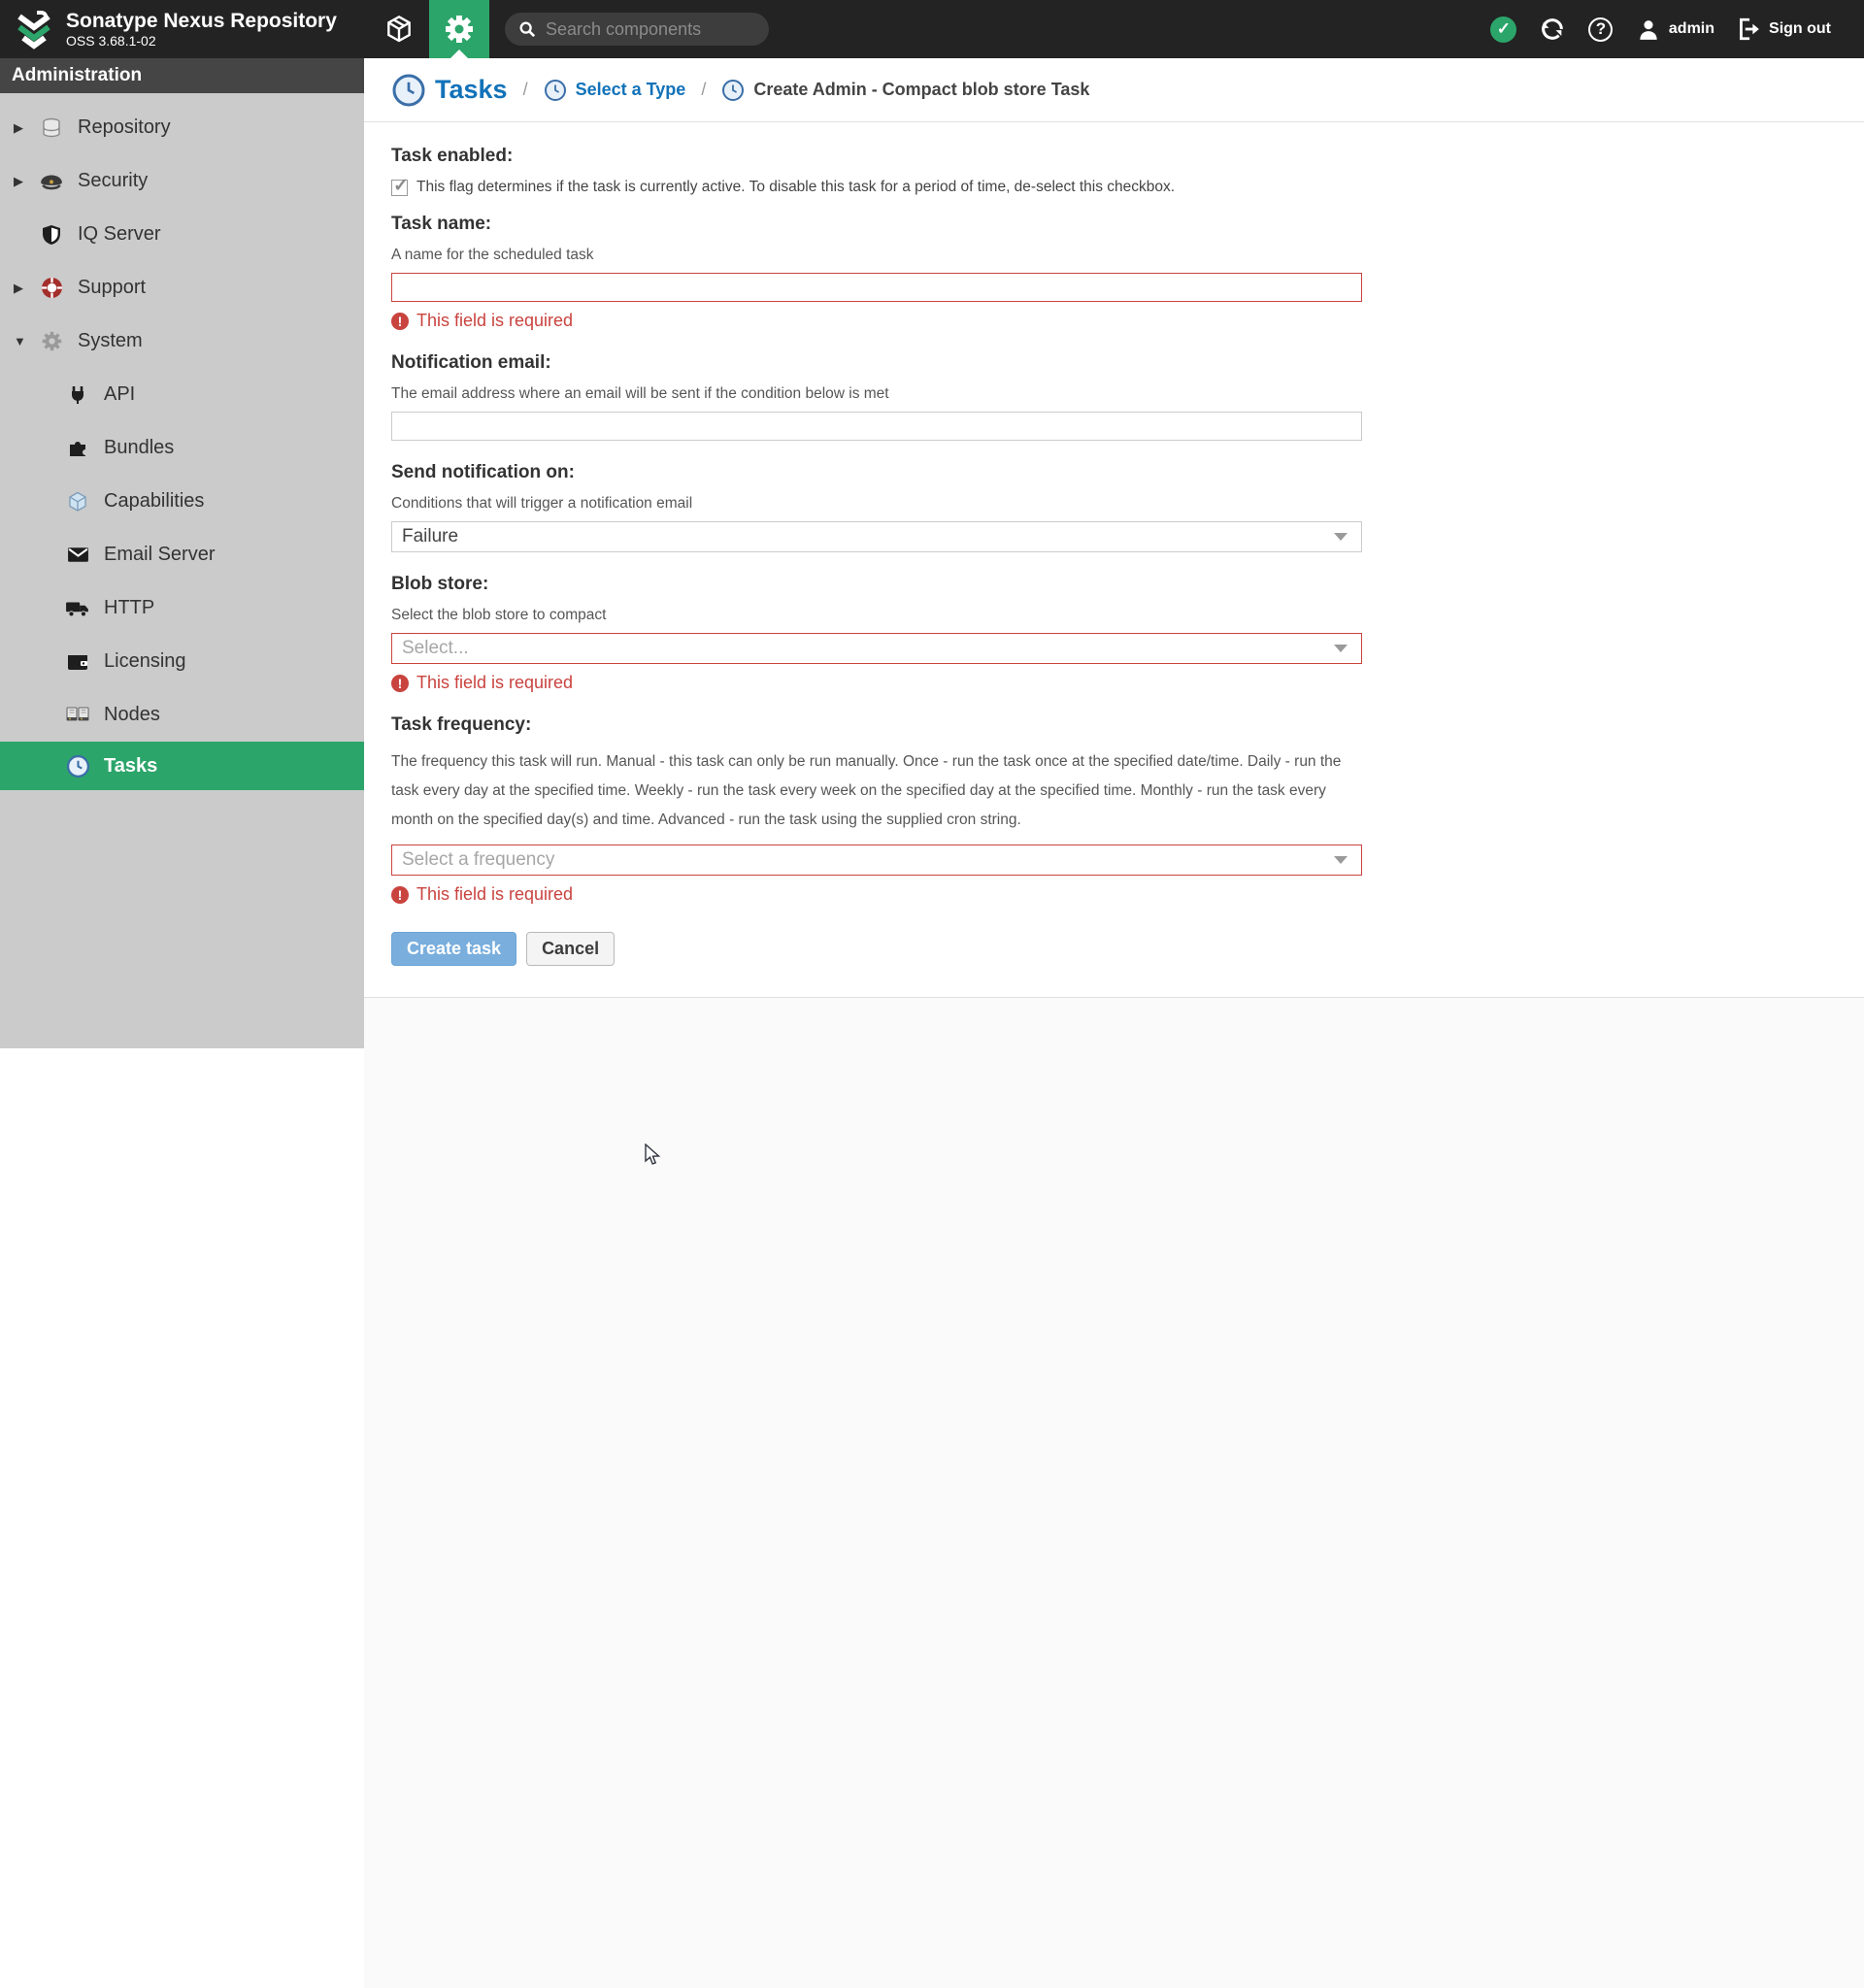  I want to click on sidebar-item-tasks: Tasks, so click(182, 766).